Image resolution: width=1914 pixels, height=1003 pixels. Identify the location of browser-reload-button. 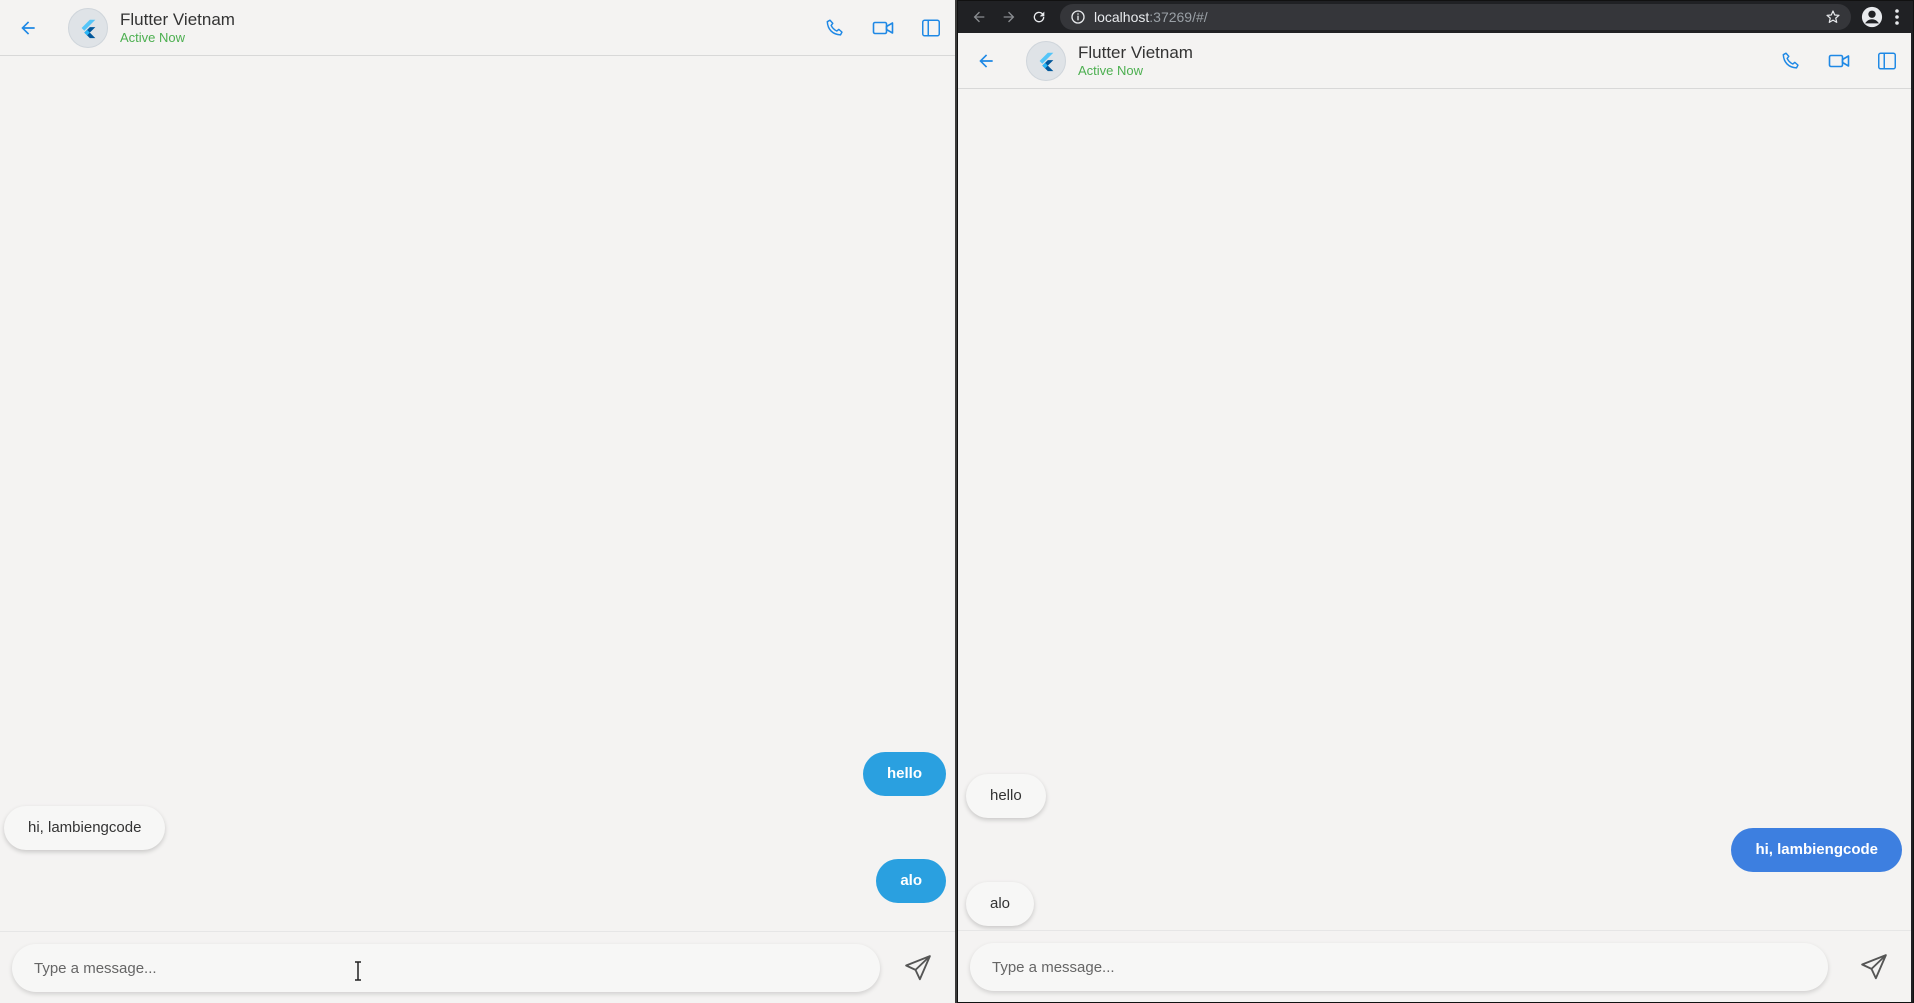
(1039, 17).